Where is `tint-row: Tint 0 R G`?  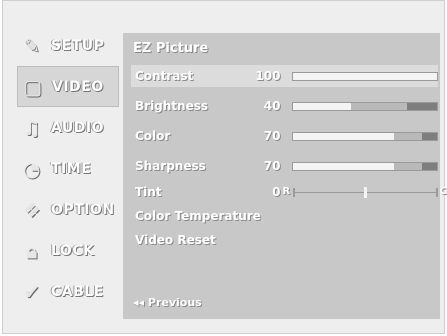 tint-row: Tint 0 R G is located at coordinates (289, 192).